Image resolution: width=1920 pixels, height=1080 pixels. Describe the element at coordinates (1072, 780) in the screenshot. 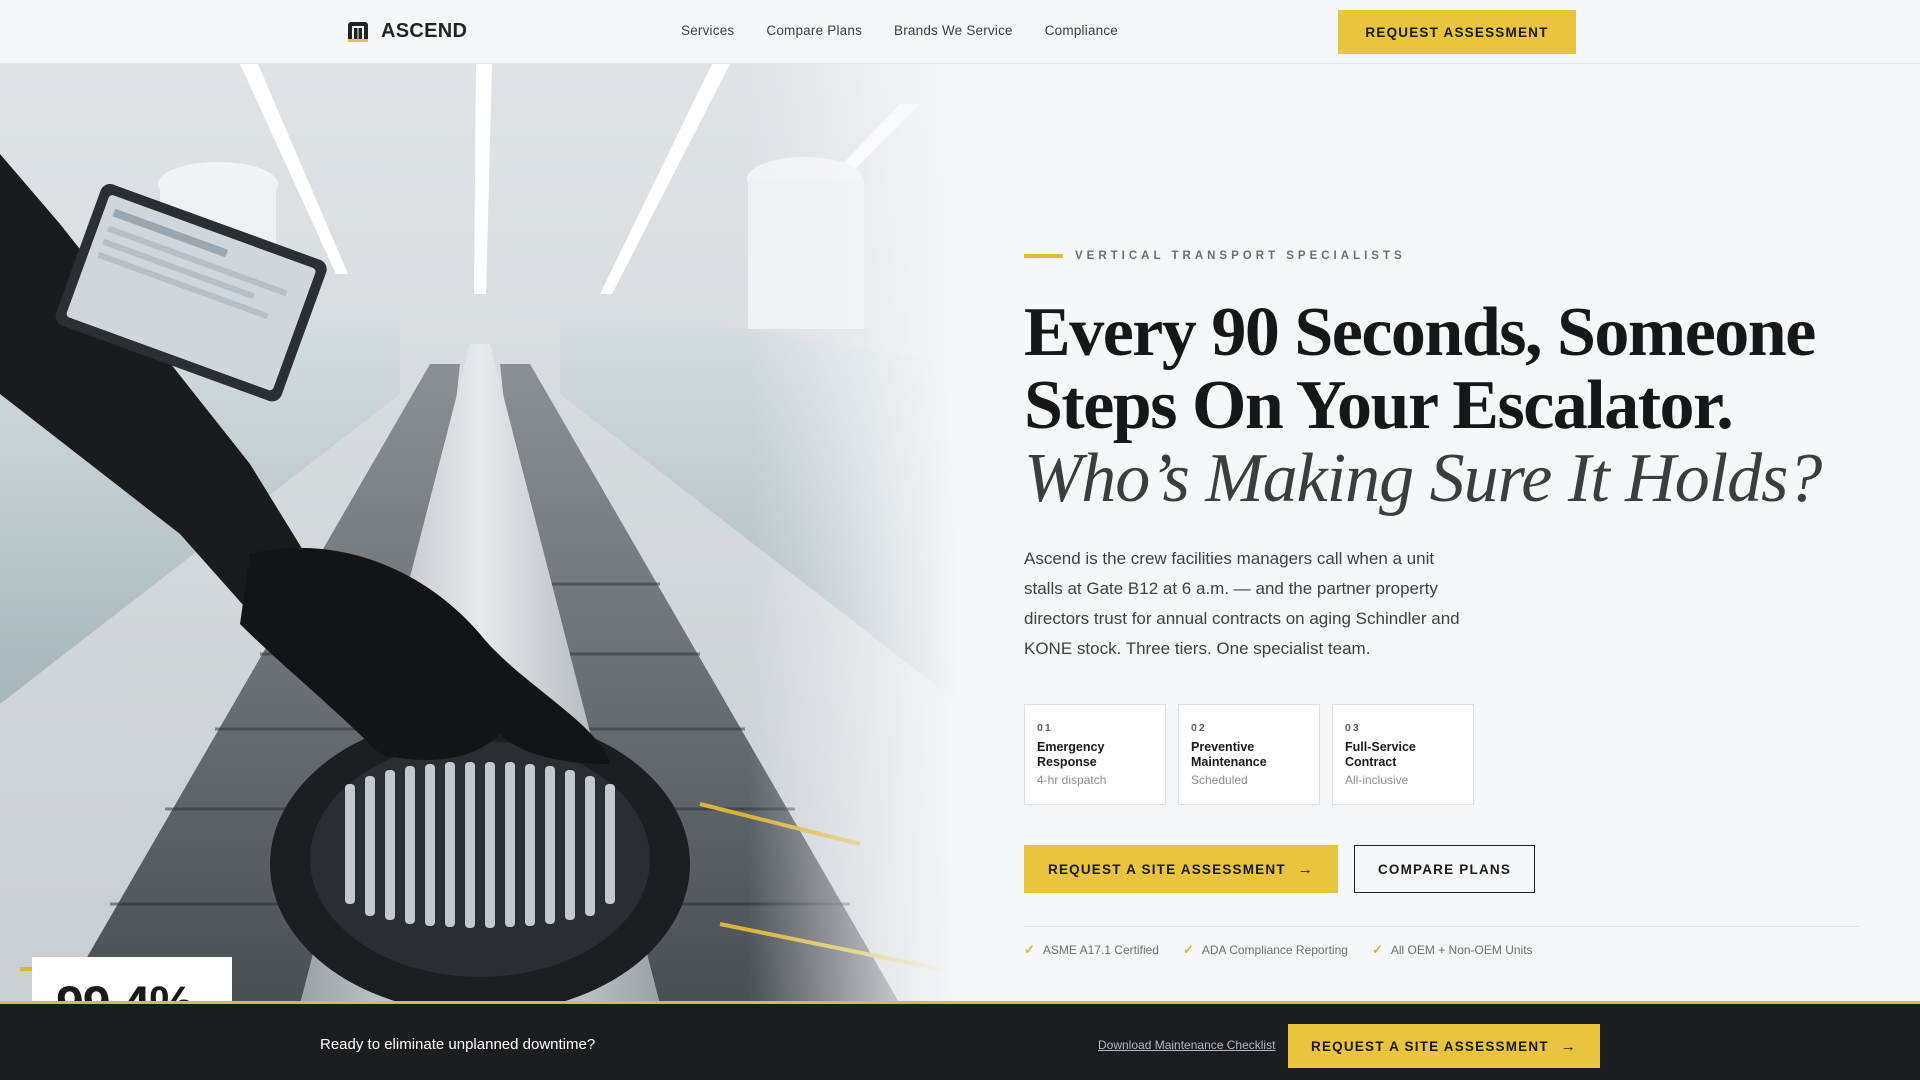

I see `tier-subtitle: 4-hr dispatch` at that location.